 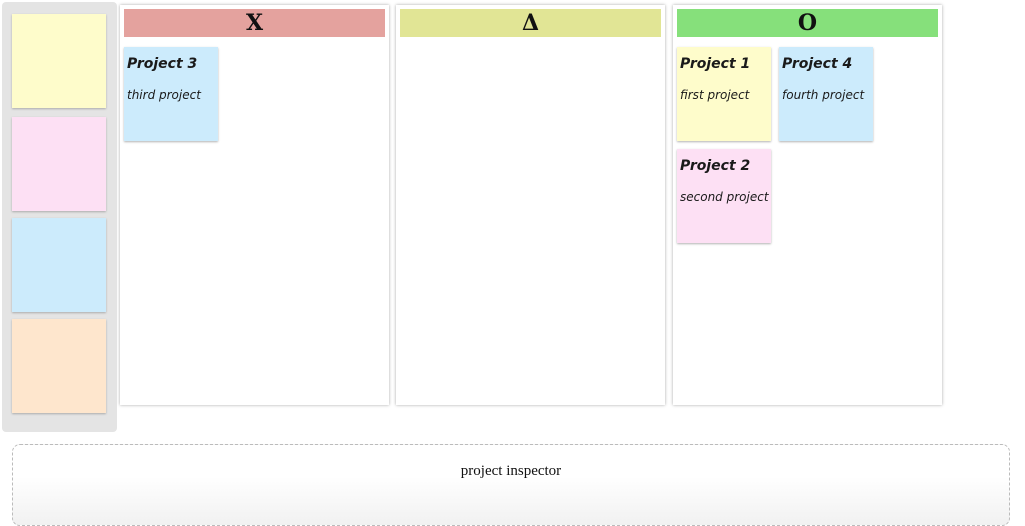 I want to click on card-title: Project 1, so click(x=715, y=64).